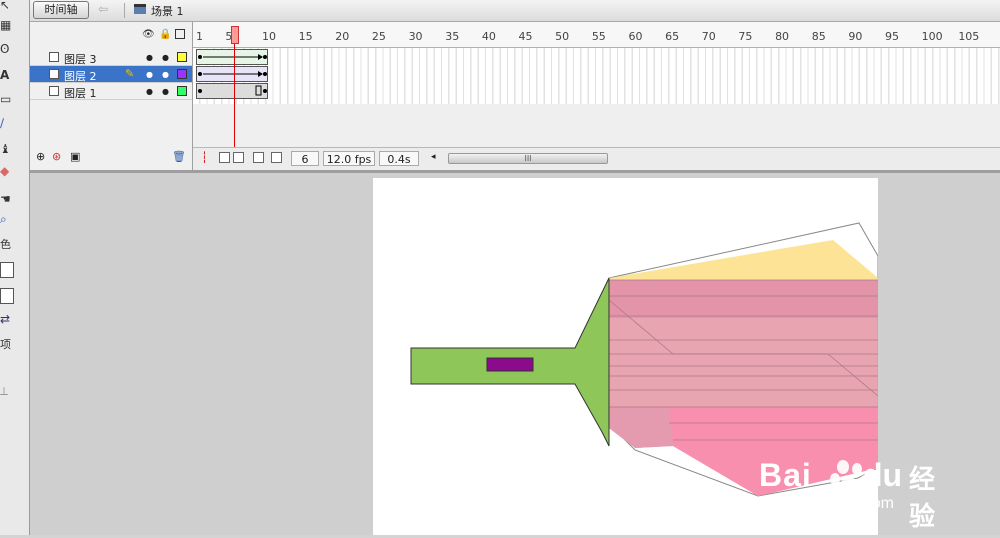  What do you see at coordinates (10, 149) in the screenshot?
I see `paint-bucket-icon: ♝` at bounding box center [10, 149].